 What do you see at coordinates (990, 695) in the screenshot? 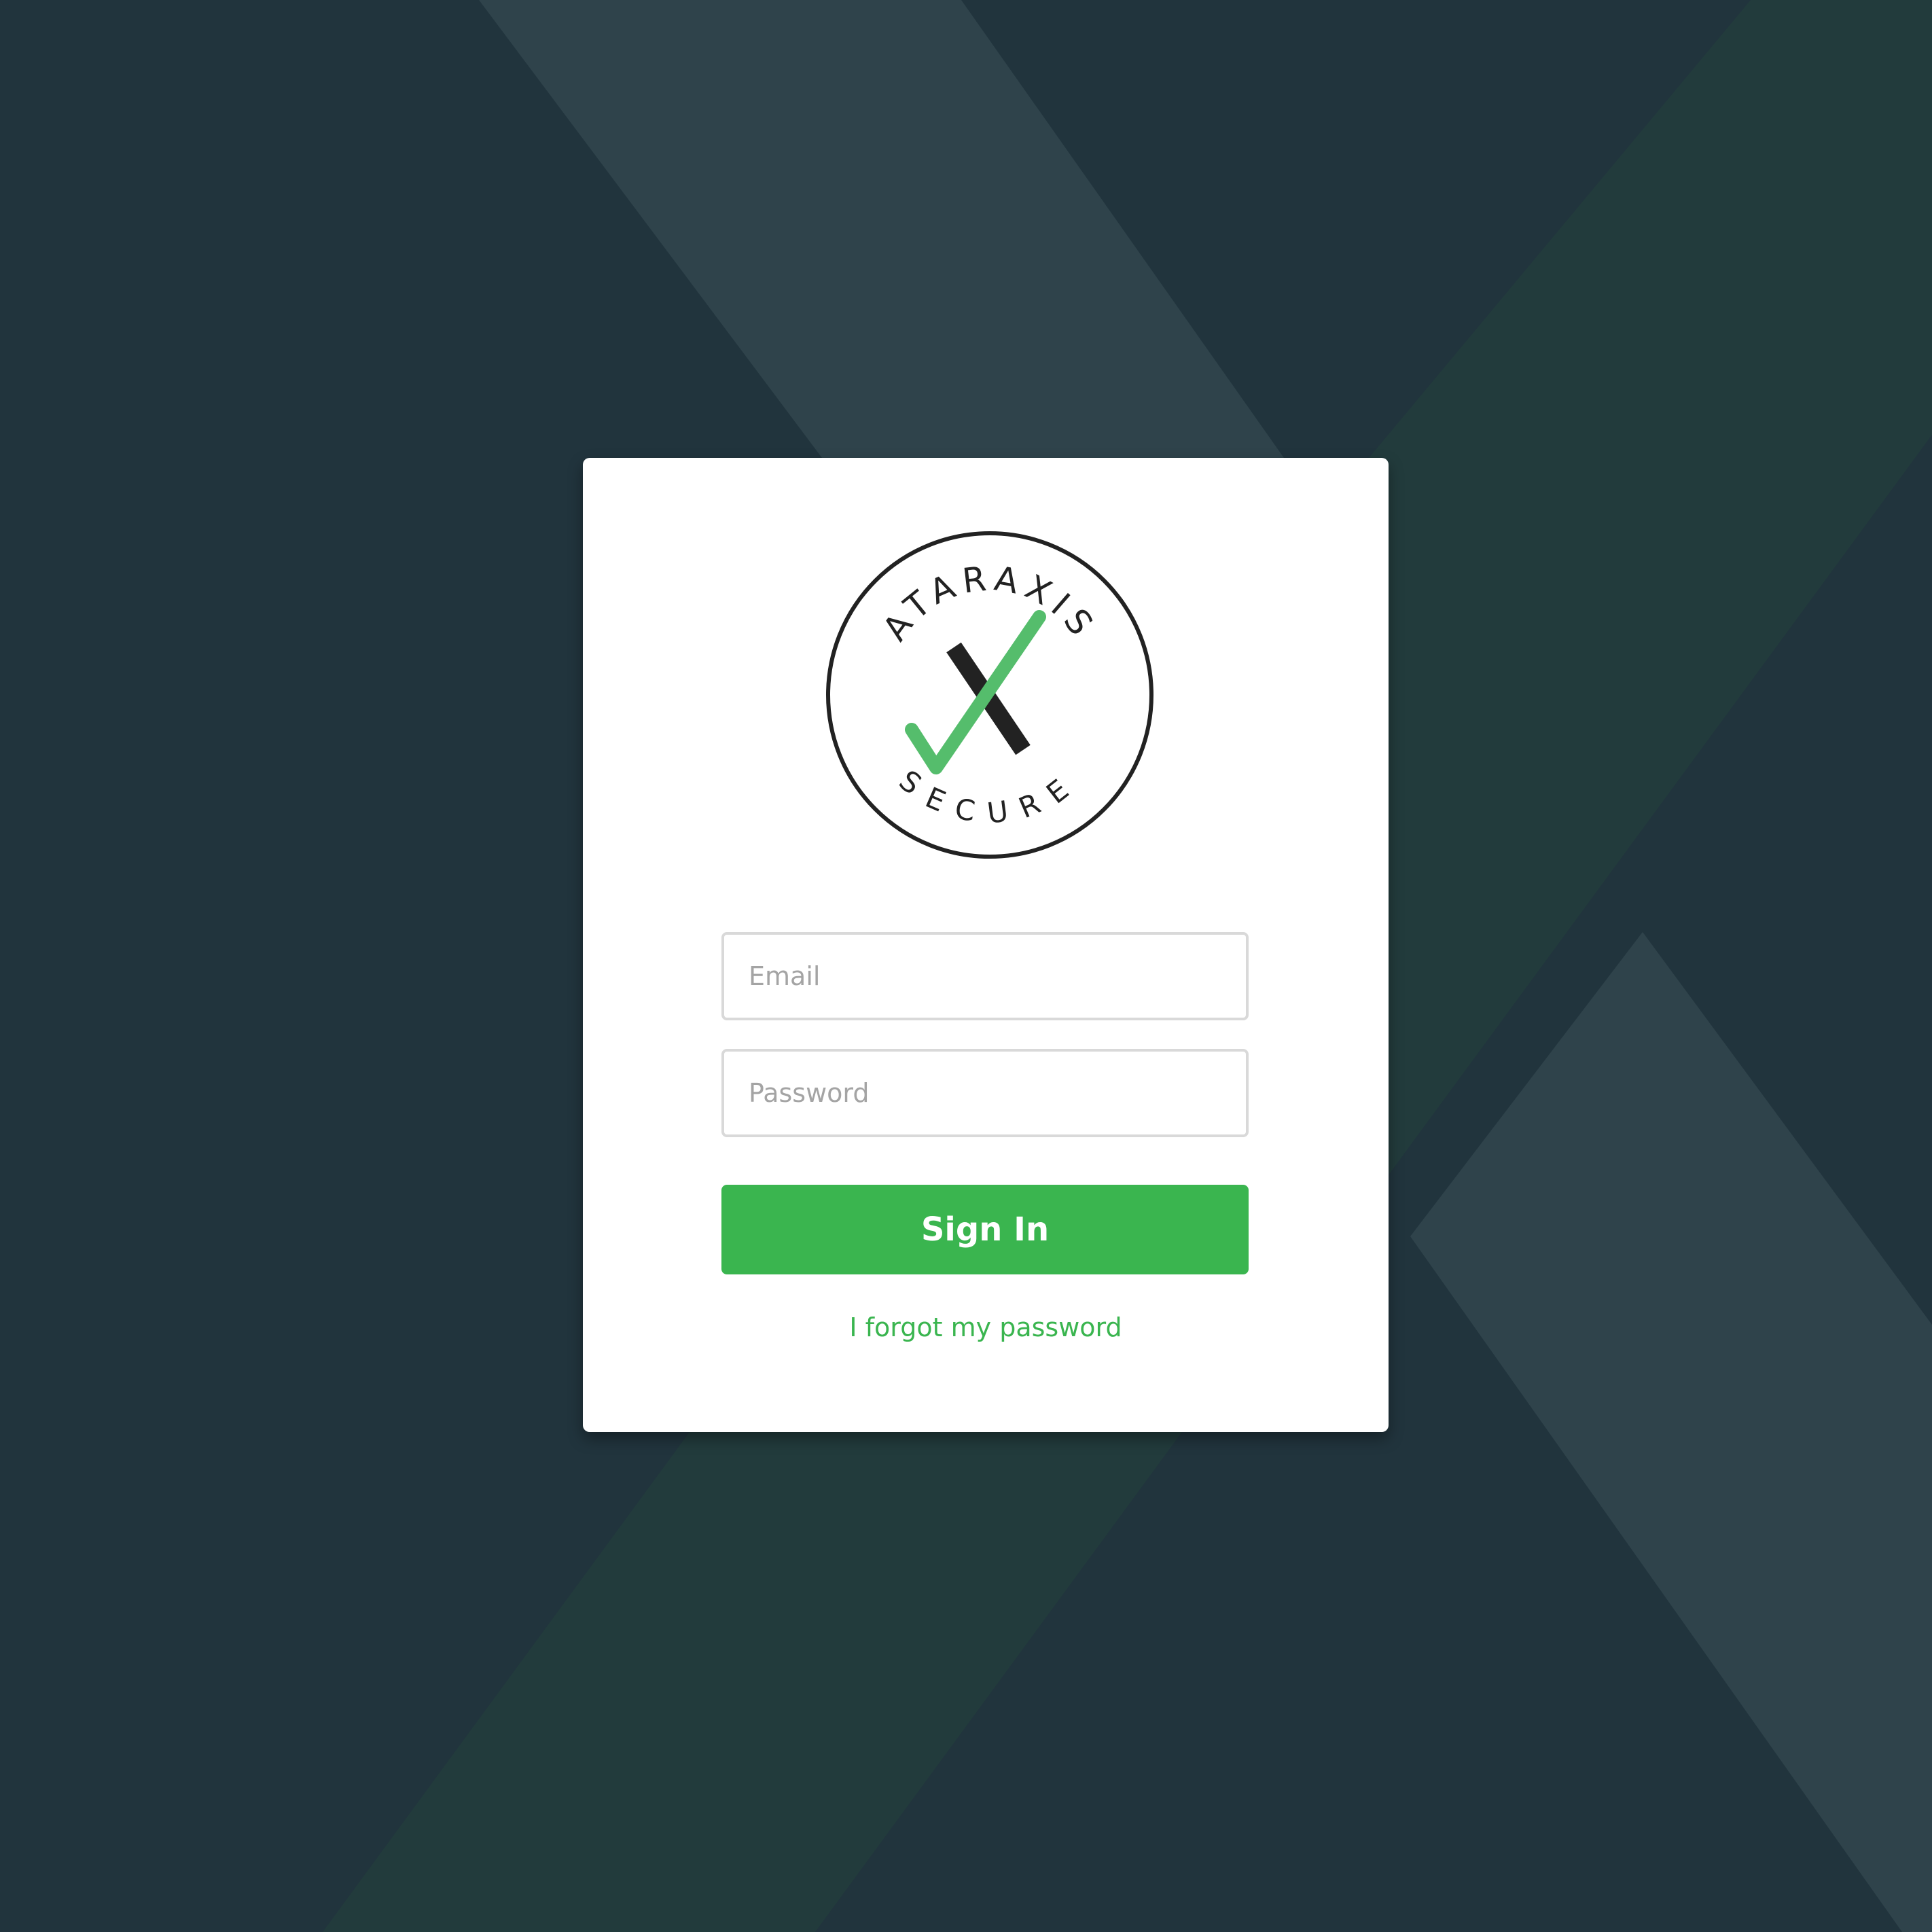
I see `ataraxis-secure-logo-icon: ATARAXIS SECURE` at bounding box center [990, 695].